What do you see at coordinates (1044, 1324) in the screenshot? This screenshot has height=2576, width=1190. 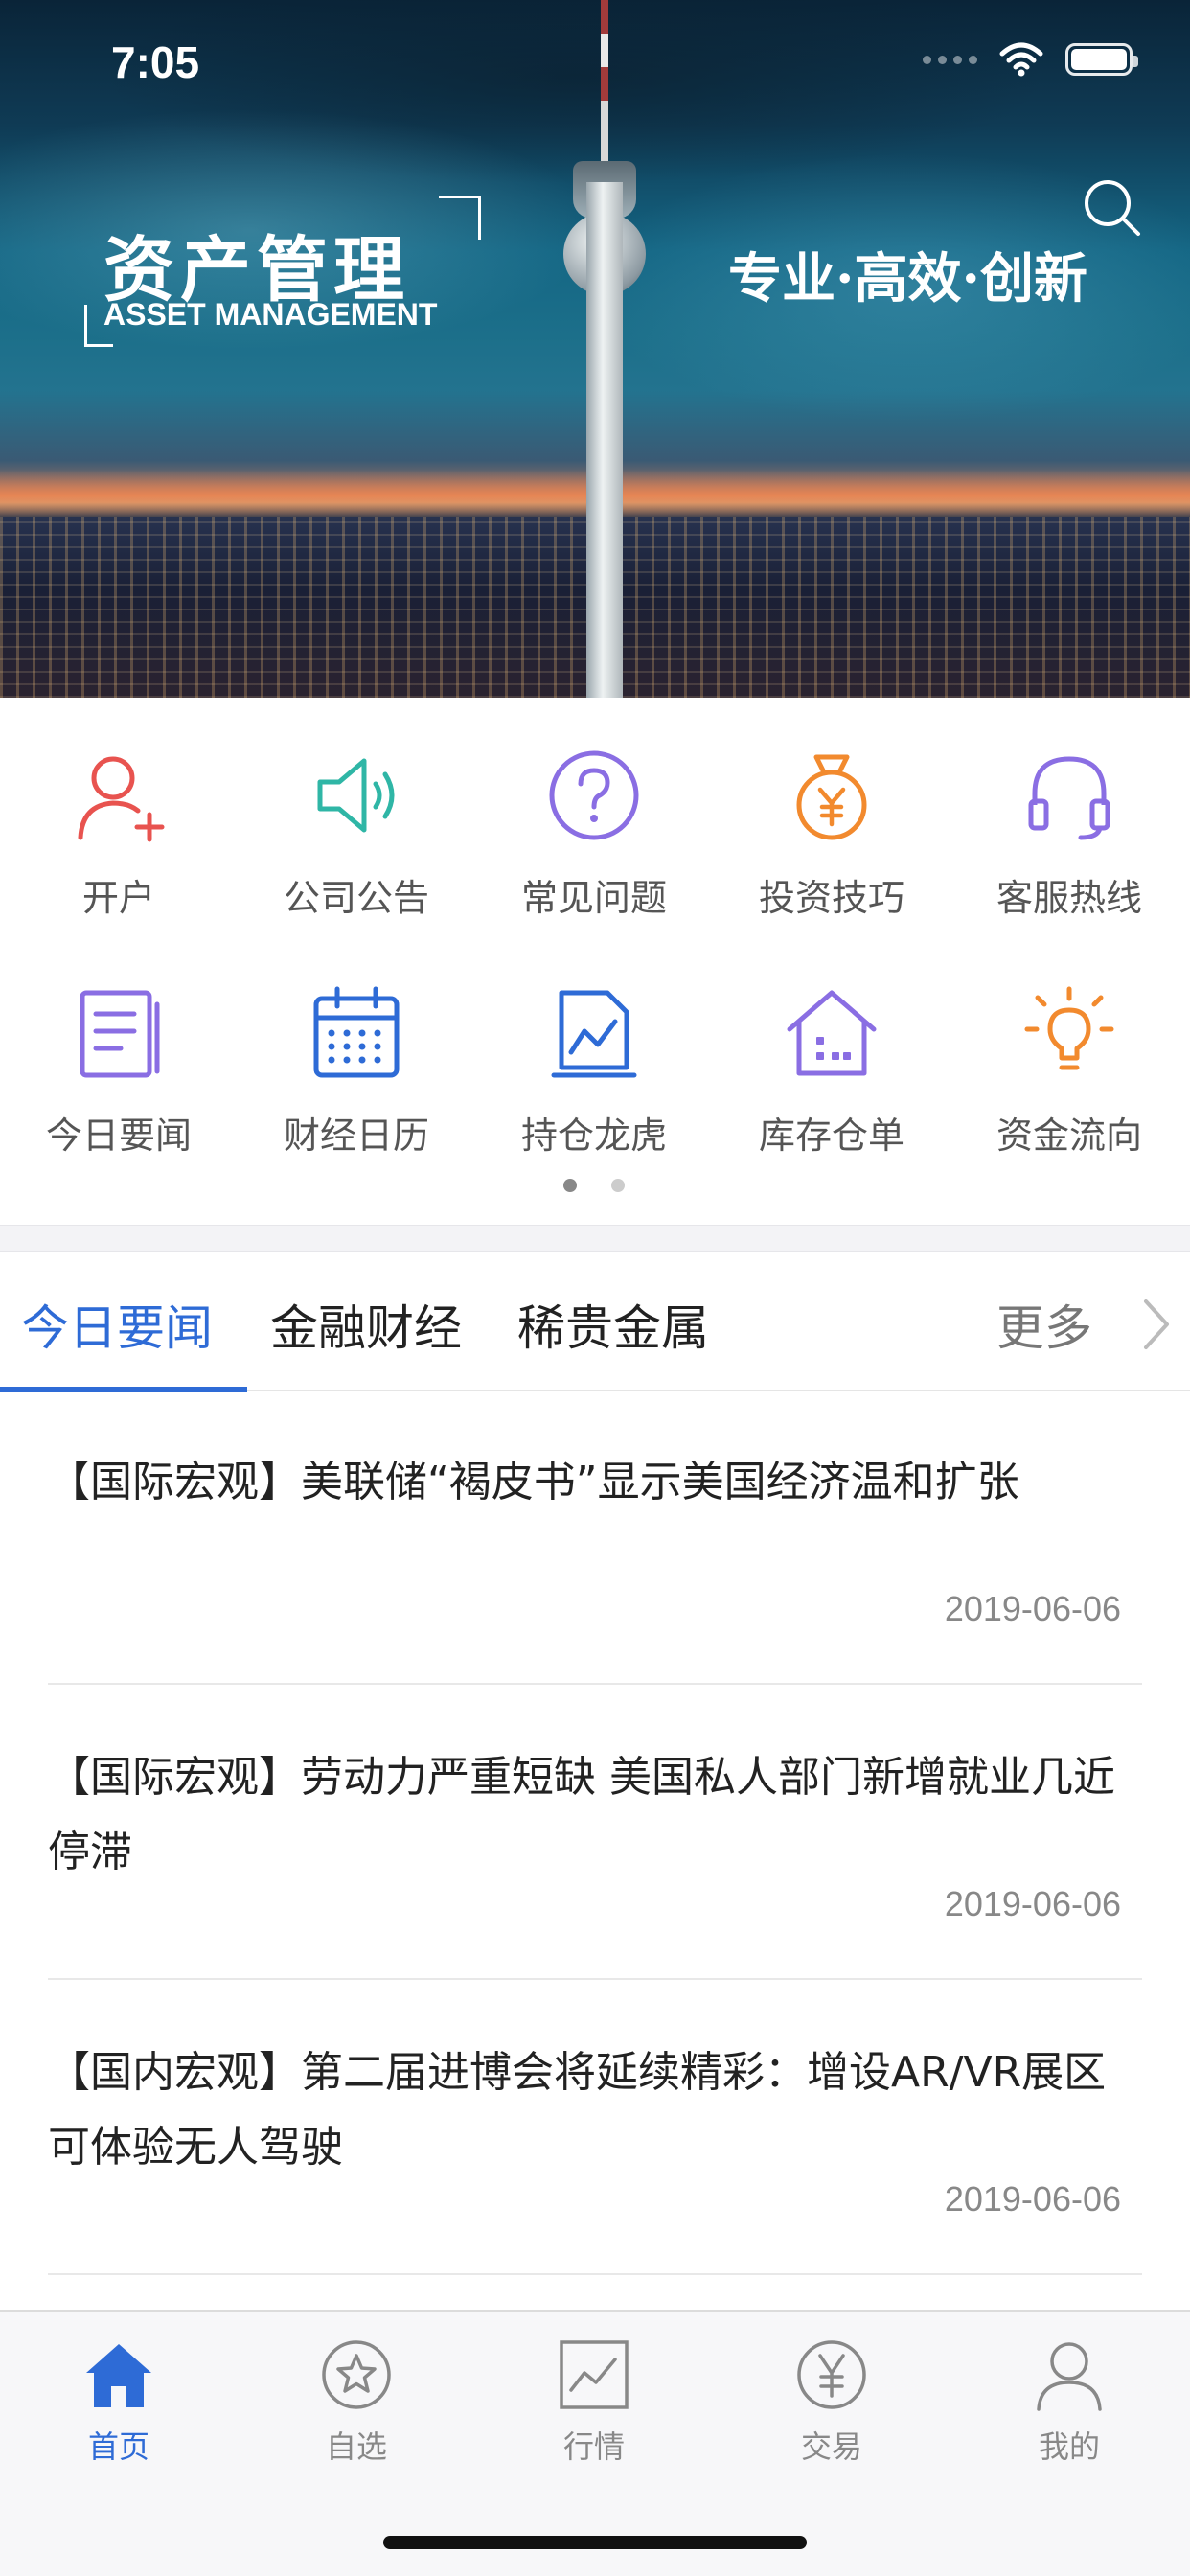 I see `more-link: 更多` at bounding box center [1044, 1324].